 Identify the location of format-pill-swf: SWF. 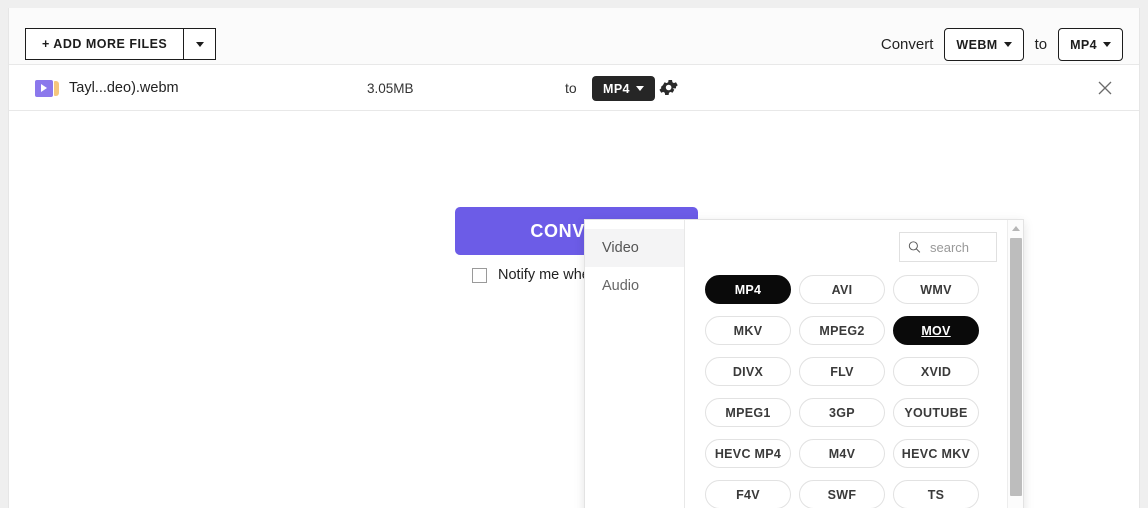
(842, 494).